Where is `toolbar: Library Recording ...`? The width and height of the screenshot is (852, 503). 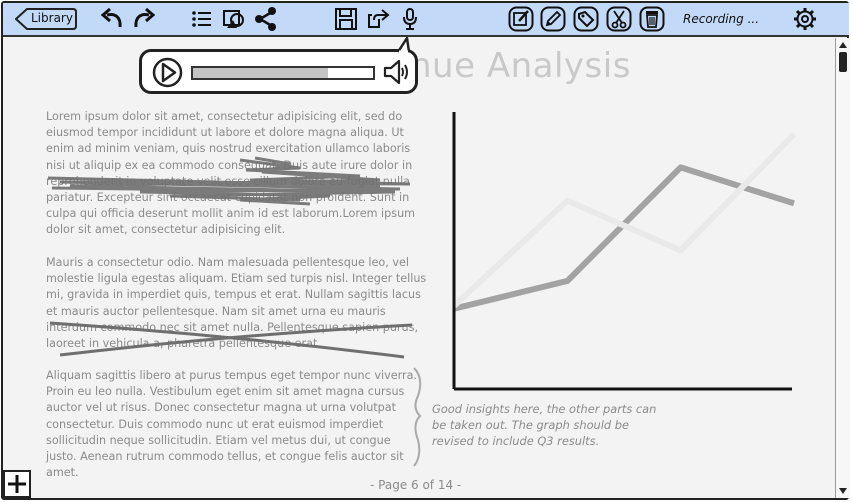 toolbar: Library Recording ... is located at coordinates (426, 20).